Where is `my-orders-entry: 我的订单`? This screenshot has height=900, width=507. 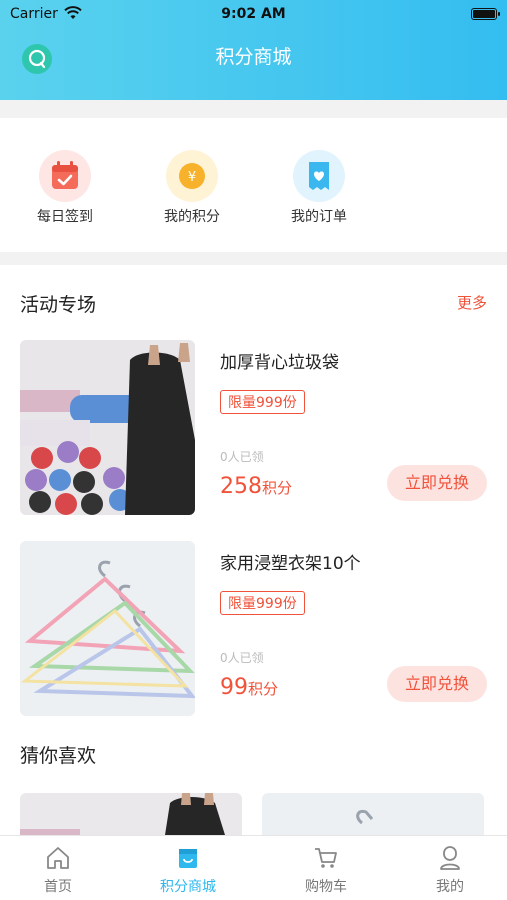
my-orders-entry: 我的订单 is located at coordinates (319, 188).